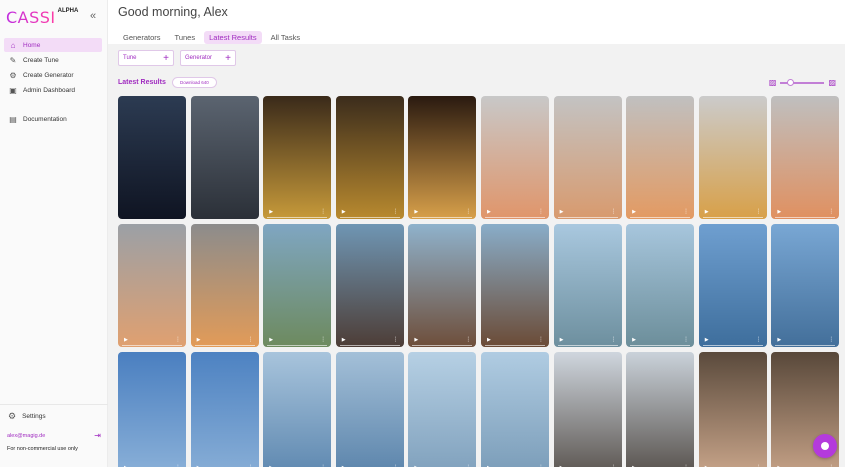 The height and width of the screenshot is (467, 845). I want to click on tab-tunes: Tunes, so click(185, 37).